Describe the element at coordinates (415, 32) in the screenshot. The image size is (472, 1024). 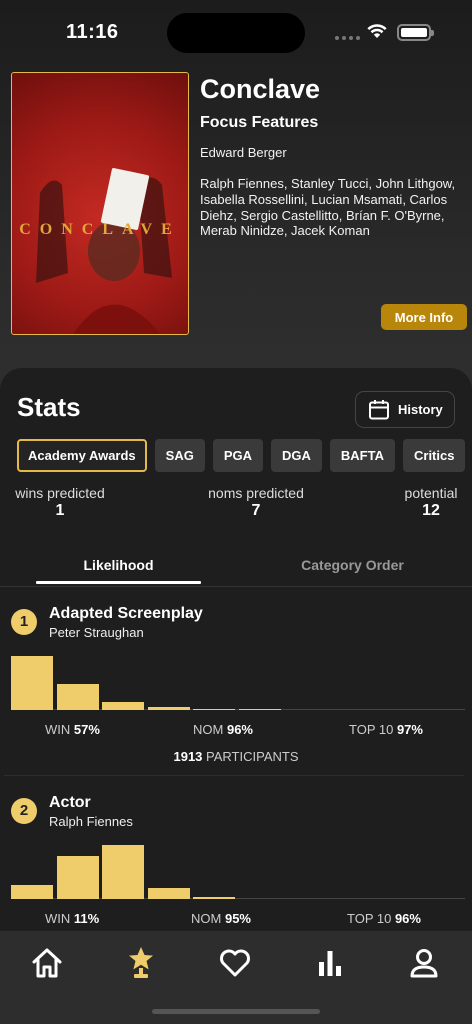
I see `battery-icon` at that location.